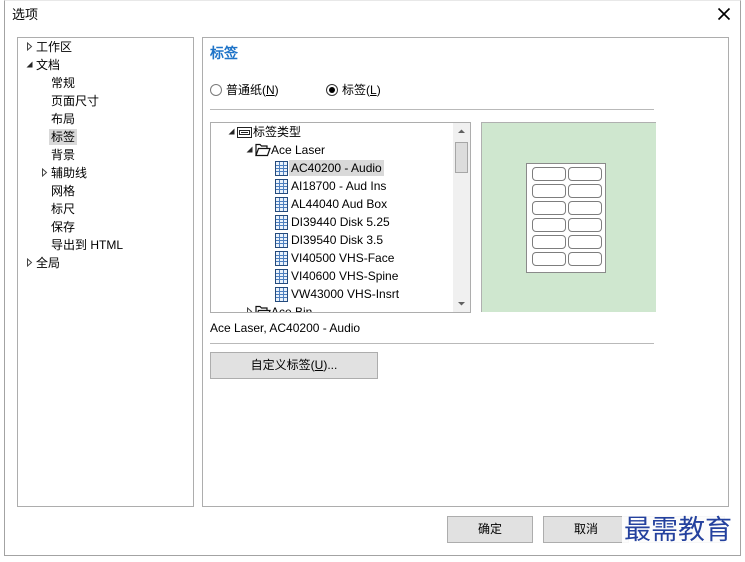  I want to click on tree-item-label-types: 标签类型, so click(332, 132).